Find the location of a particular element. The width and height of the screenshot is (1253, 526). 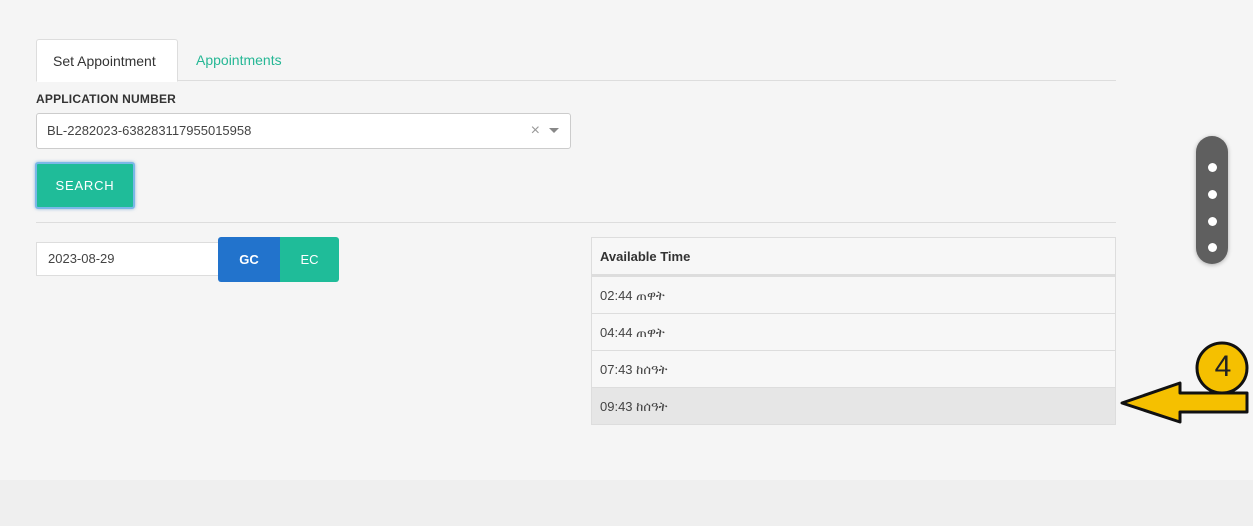

search-button: SEARCH is located at coordinates (85, 185).